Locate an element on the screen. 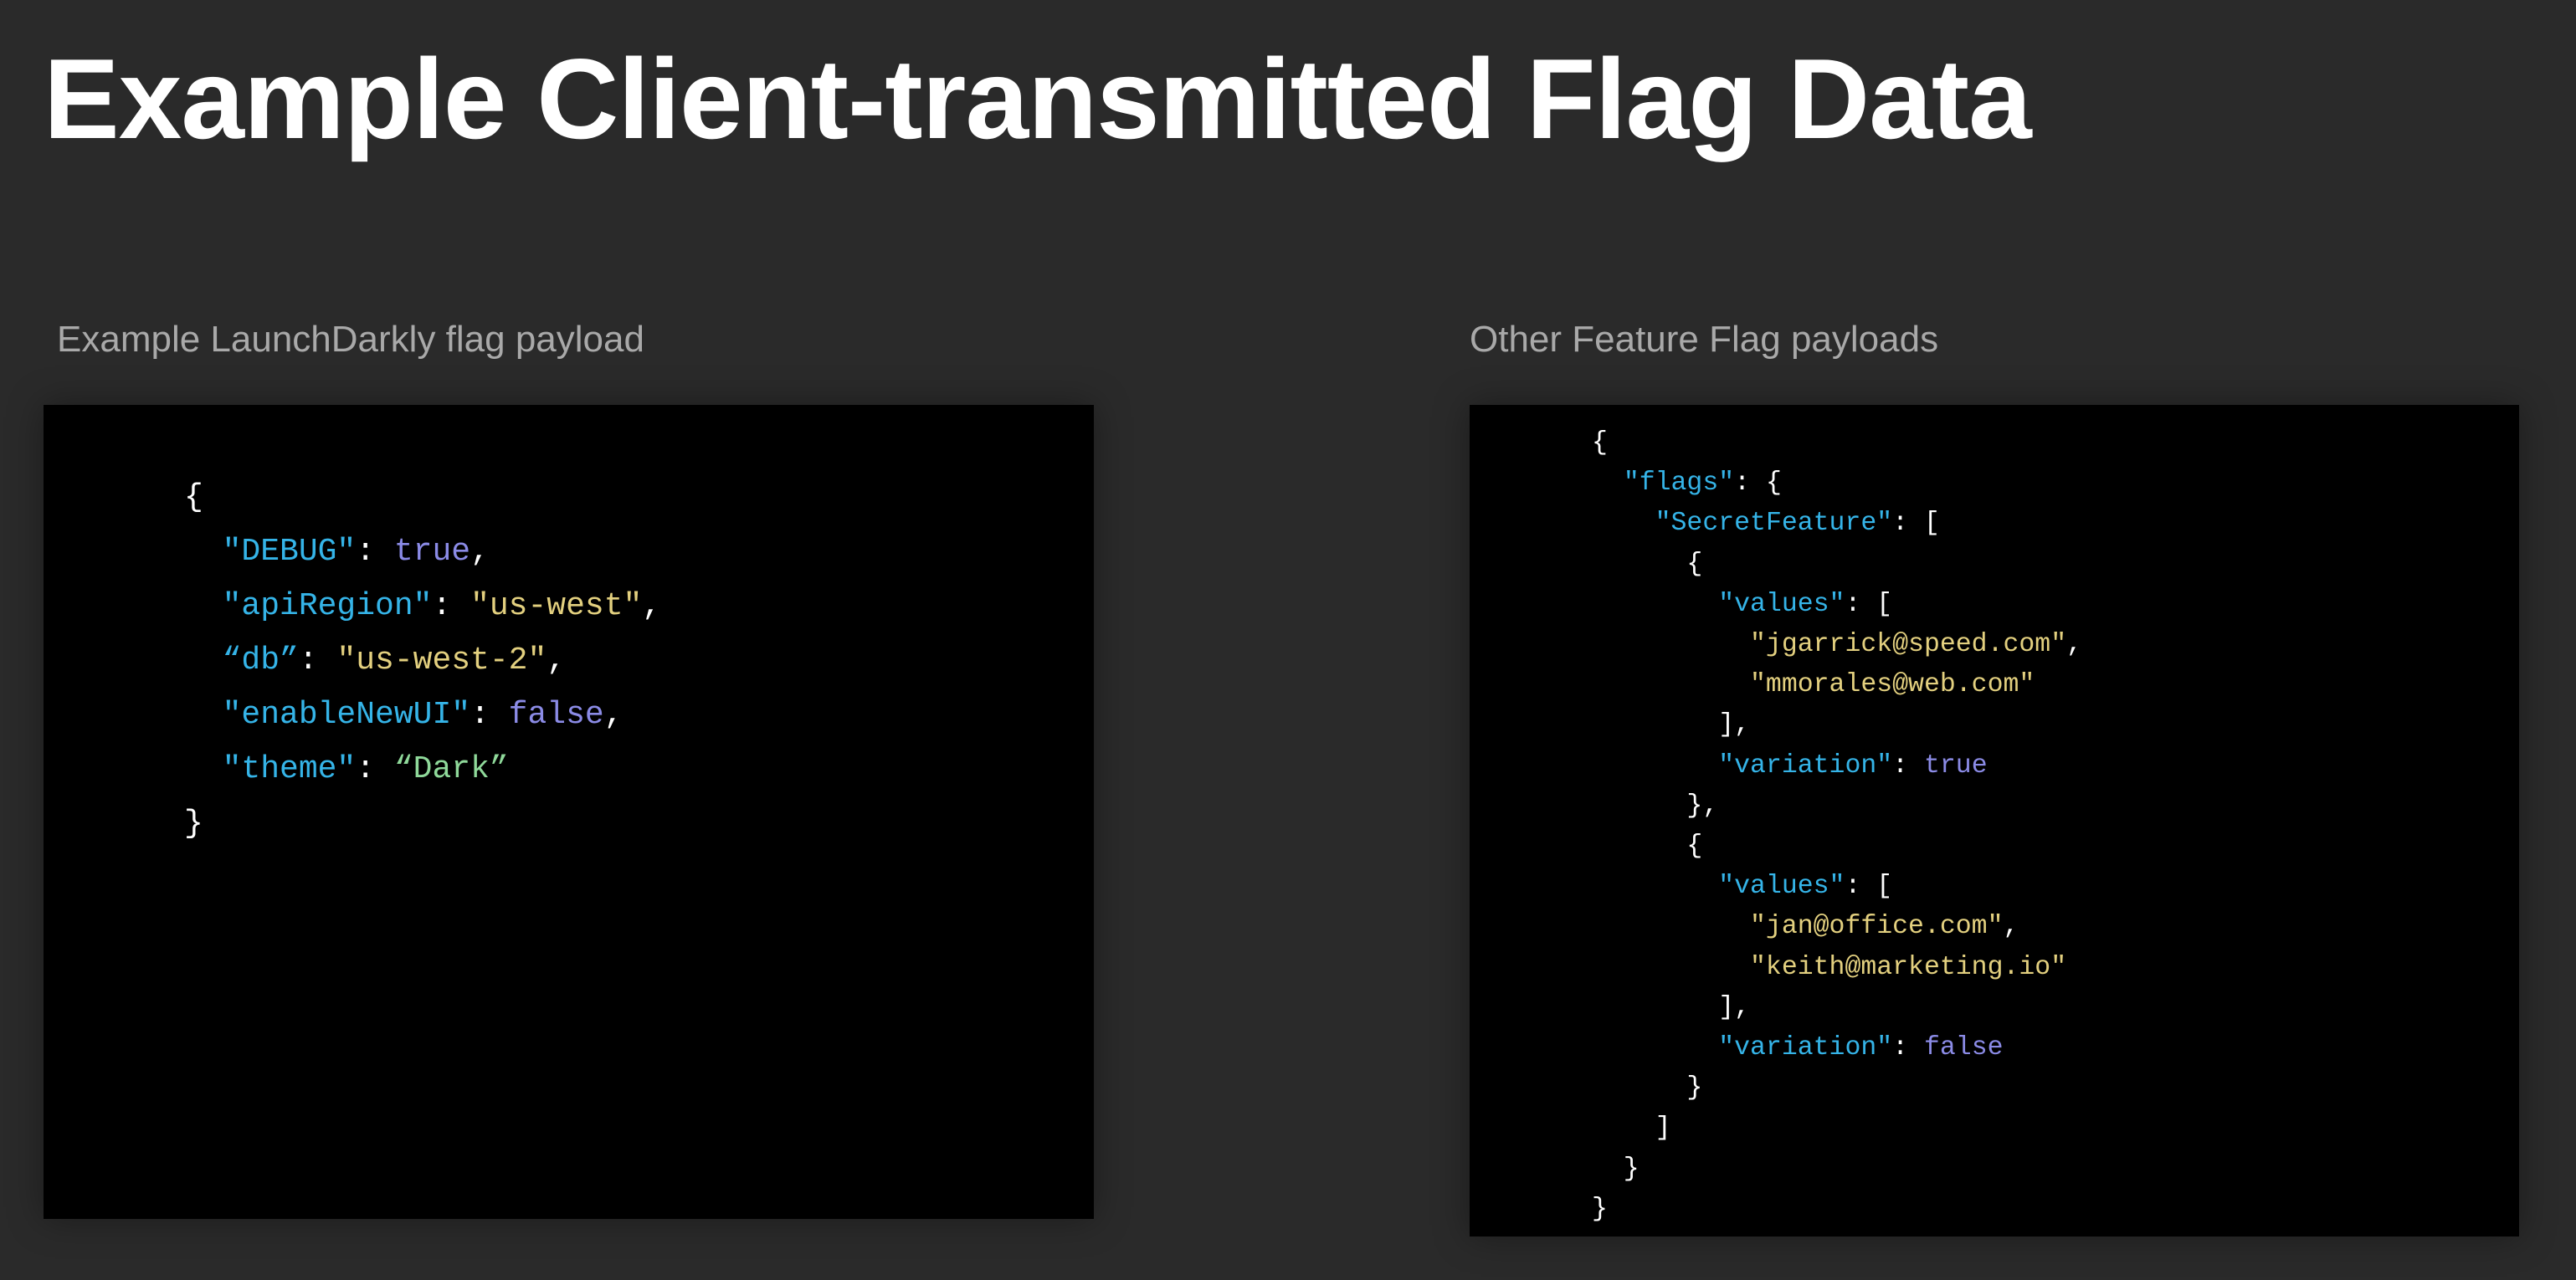  code-line: "variation": true is located at coordinates (1837, 766).